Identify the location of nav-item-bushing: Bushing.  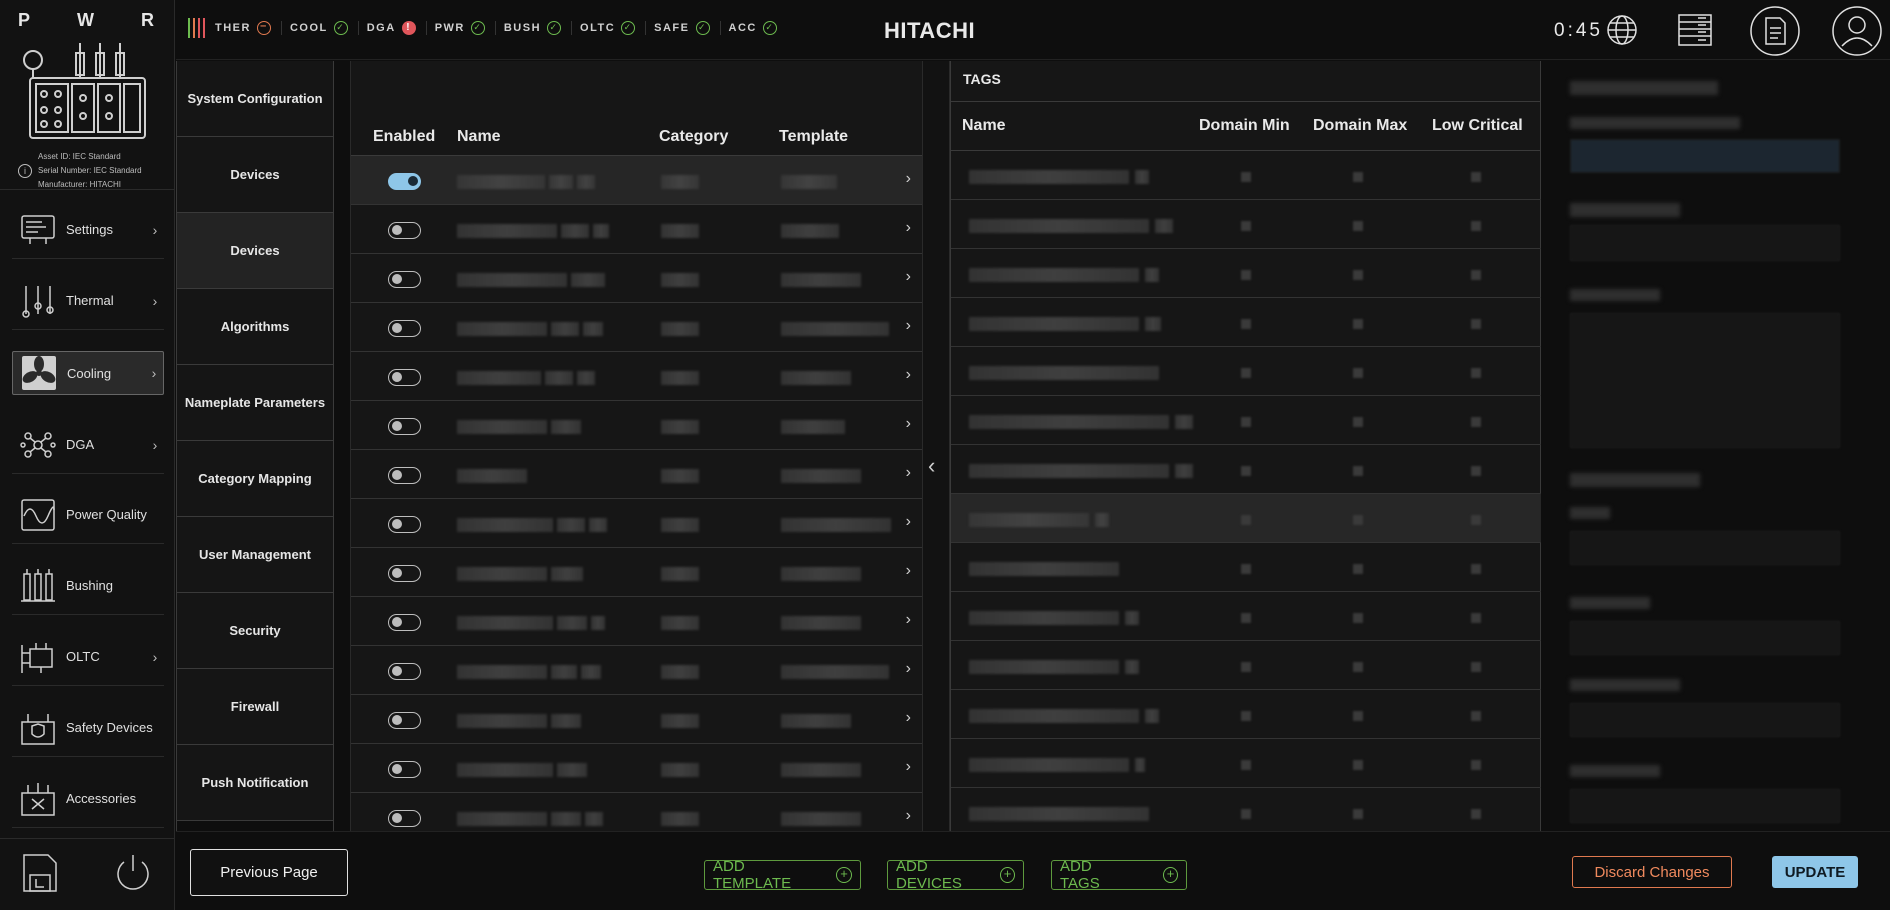
(88, 586).